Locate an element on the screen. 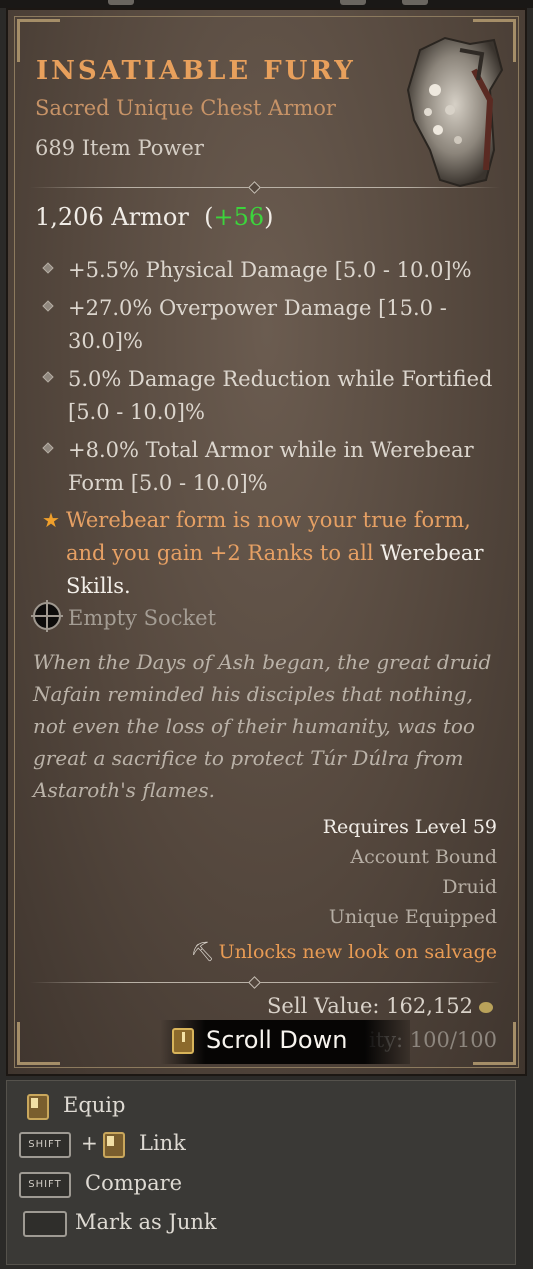  chest-armor-icon is located at coordinates (455, 112).